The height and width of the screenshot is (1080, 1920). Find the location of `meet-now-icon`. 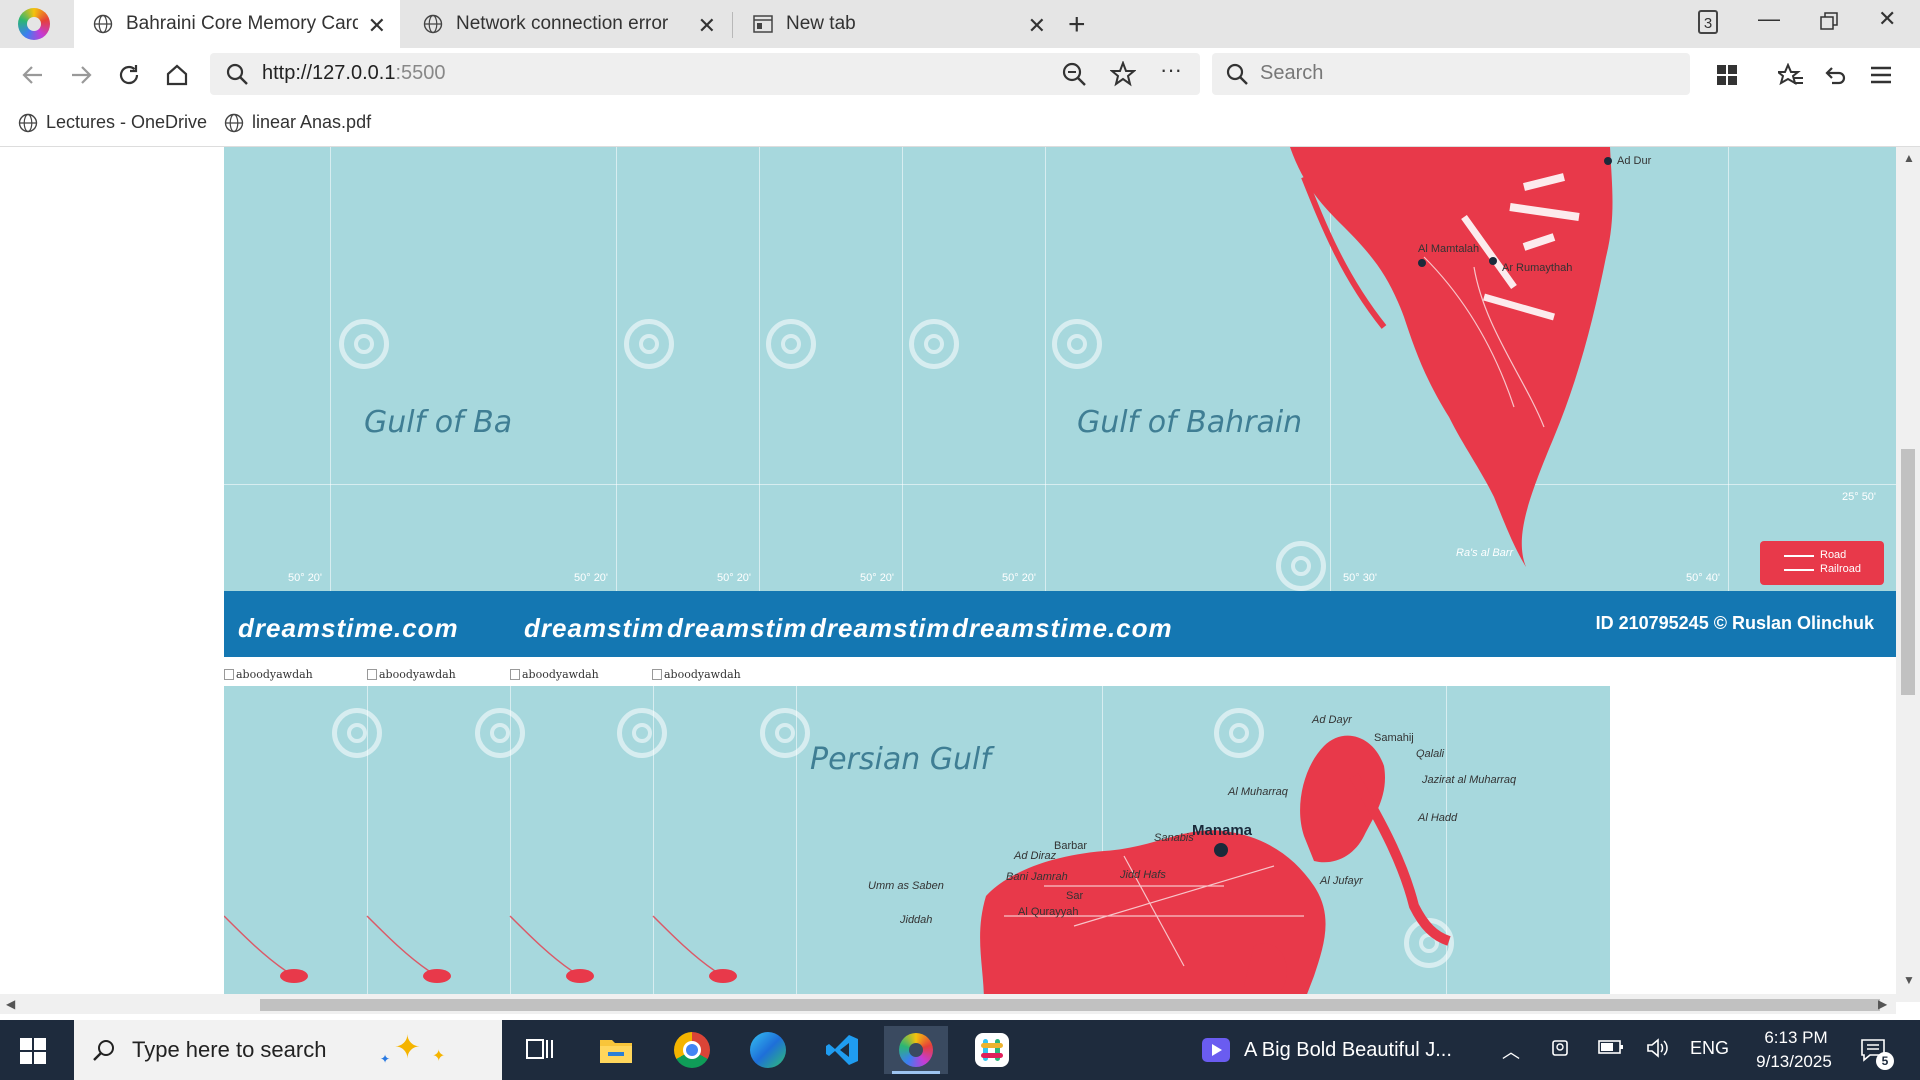

meet-now-icon is located at coordinates (1560, 1050).